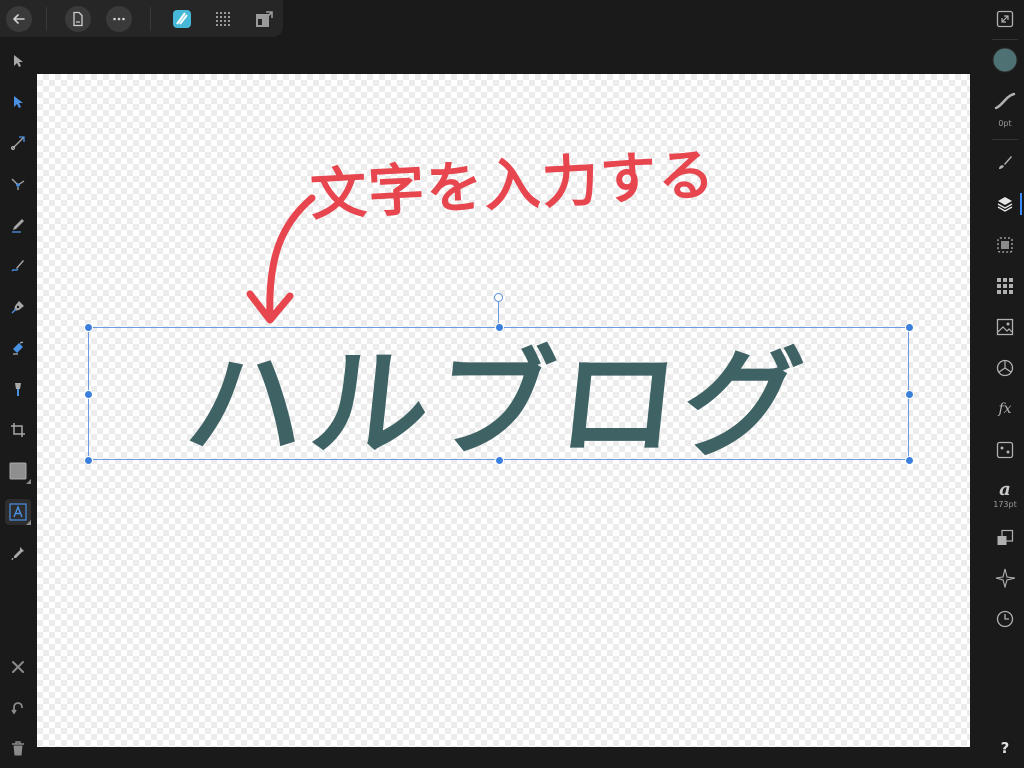  I want to click on clock-icon, so click(1005, 619).